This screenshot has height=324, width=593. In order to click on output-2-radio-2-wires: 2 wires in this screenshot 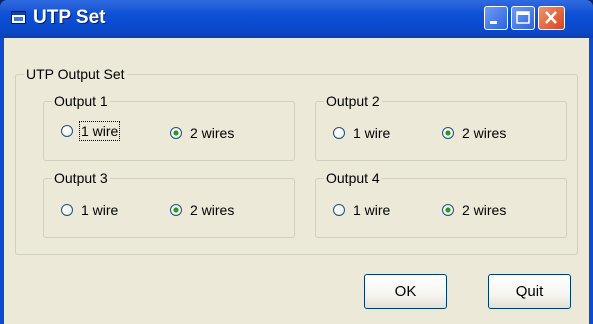, I will do `click(474, 133)`.